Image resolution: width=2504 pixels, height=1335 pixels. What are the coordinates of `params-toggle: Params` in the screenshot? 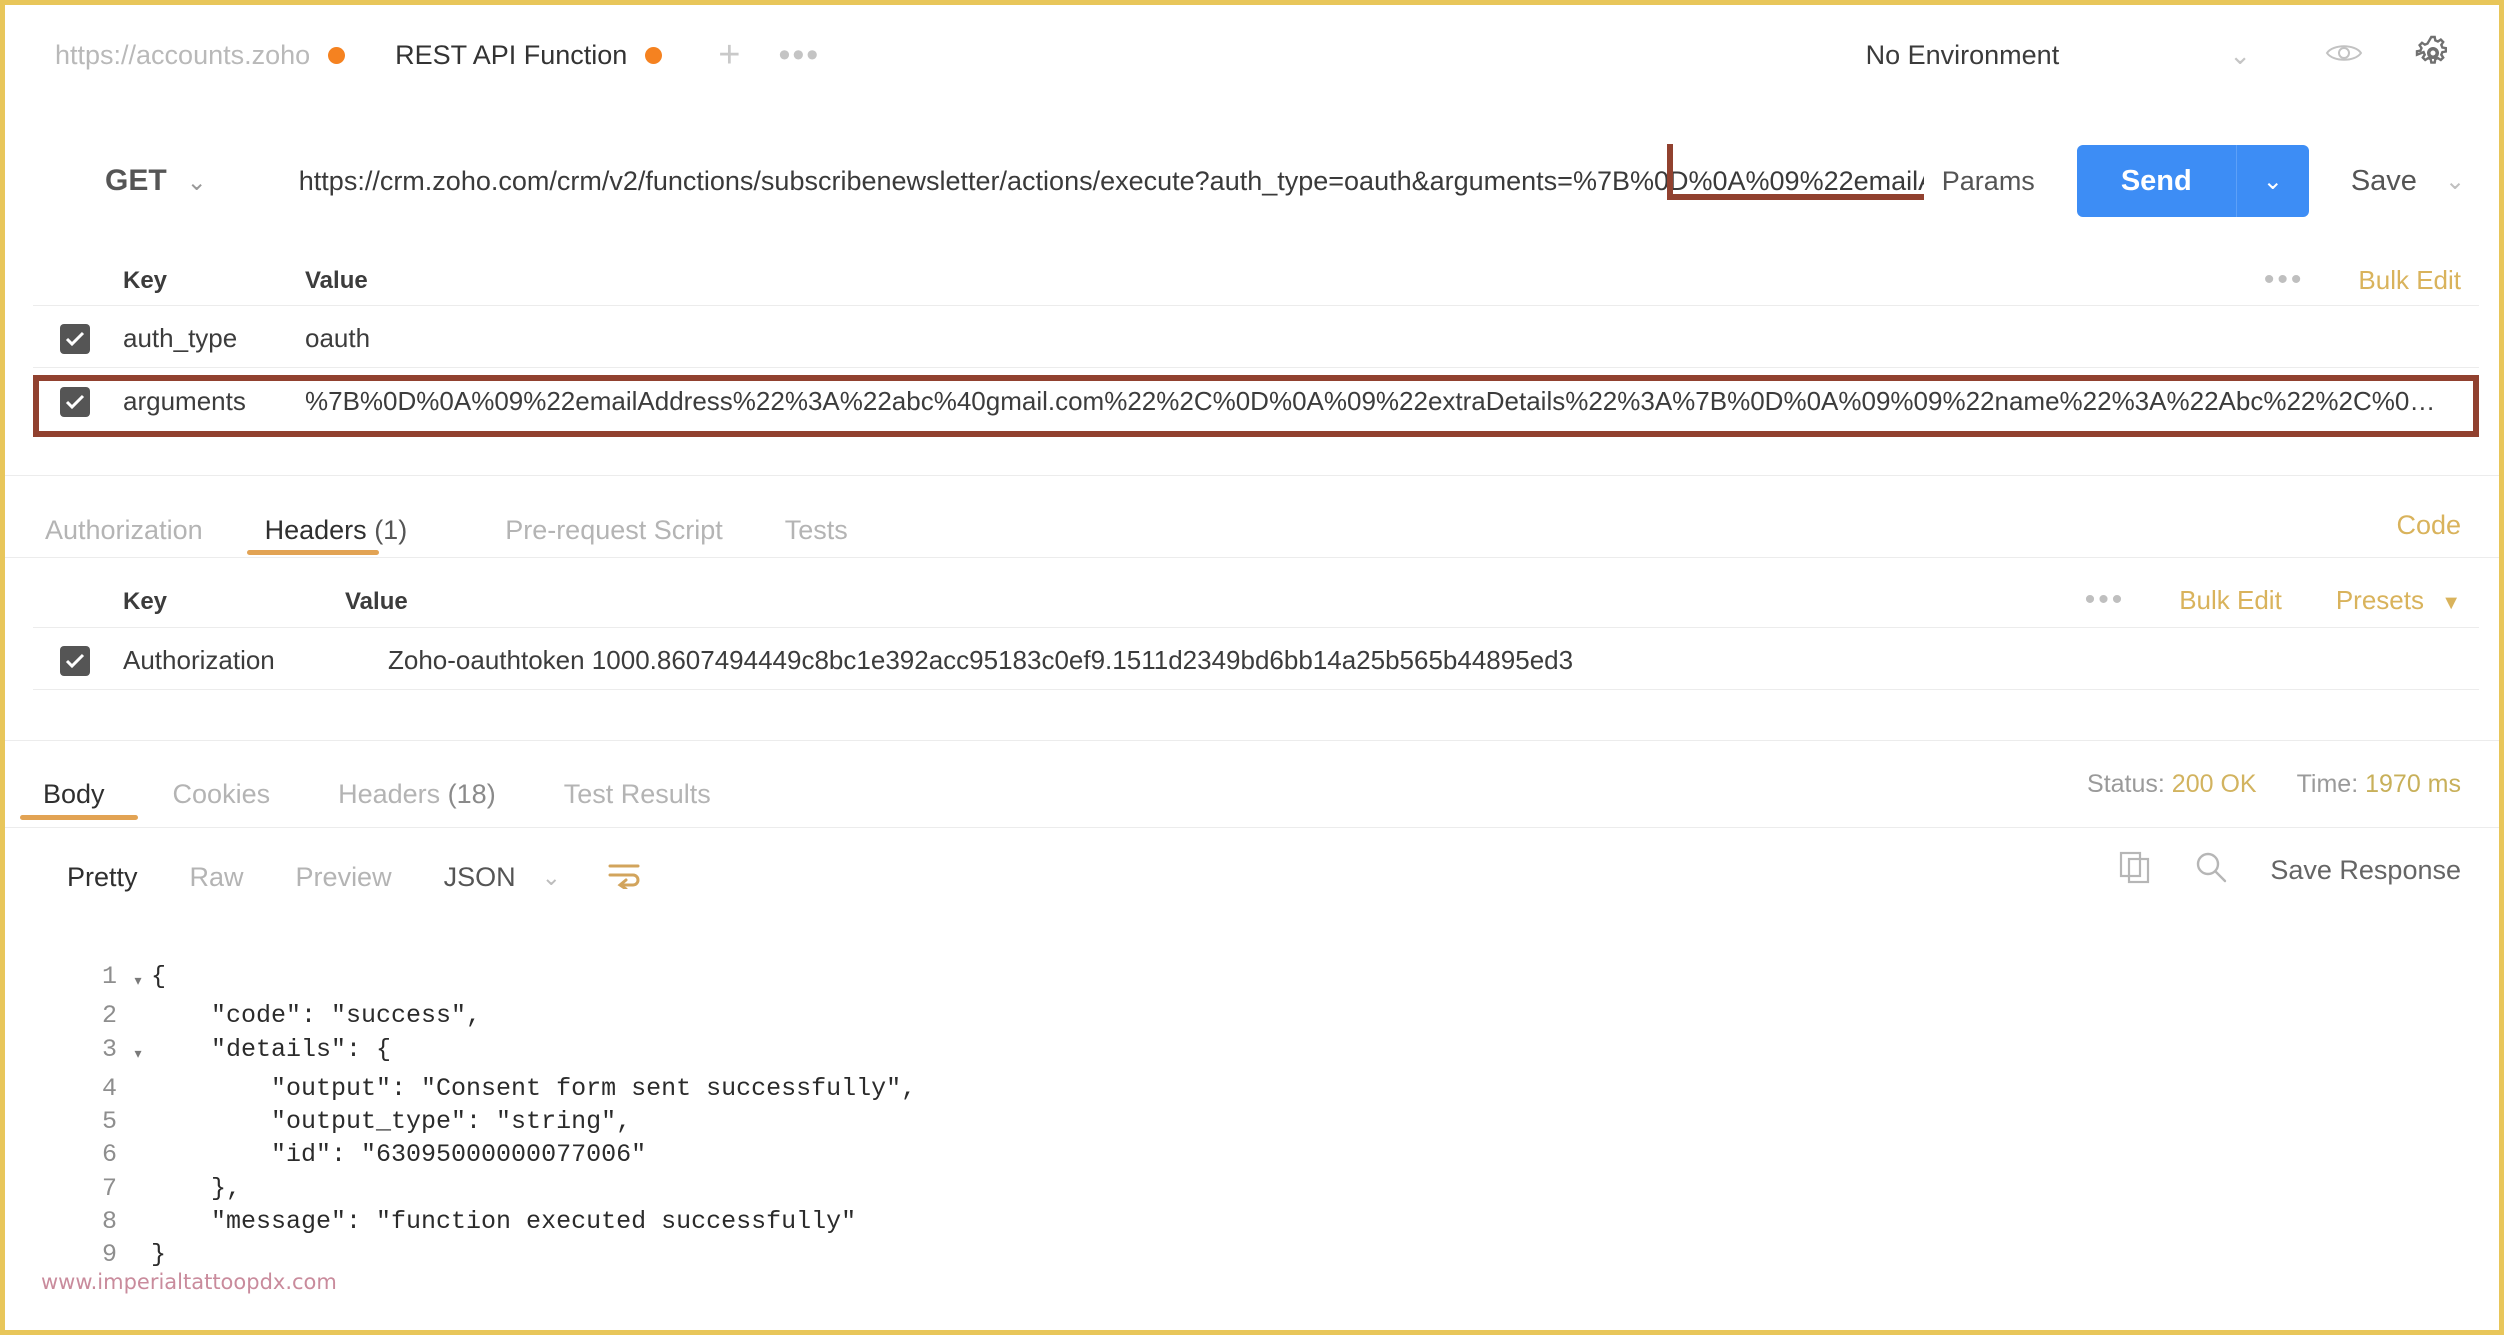 It's located at (1988, 181).